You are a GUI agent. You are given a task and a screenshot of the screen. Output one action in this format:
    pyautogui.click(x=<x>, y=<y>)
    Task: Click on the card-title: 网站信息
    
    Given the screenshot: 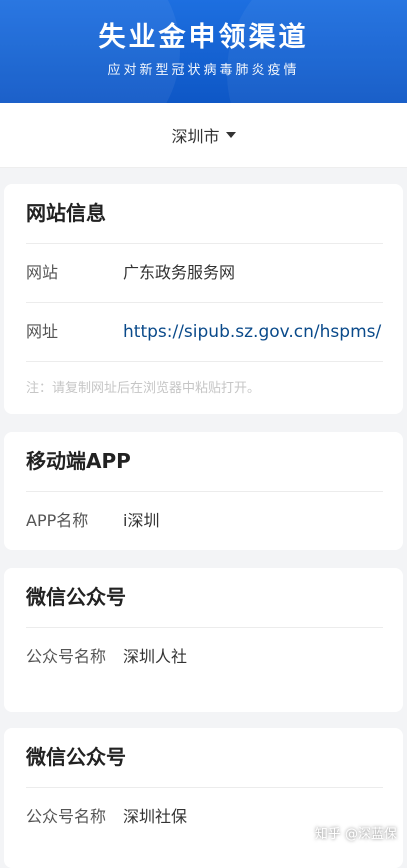 What is the action you would take?
    pyautogui.click(x=204, y=214)
    